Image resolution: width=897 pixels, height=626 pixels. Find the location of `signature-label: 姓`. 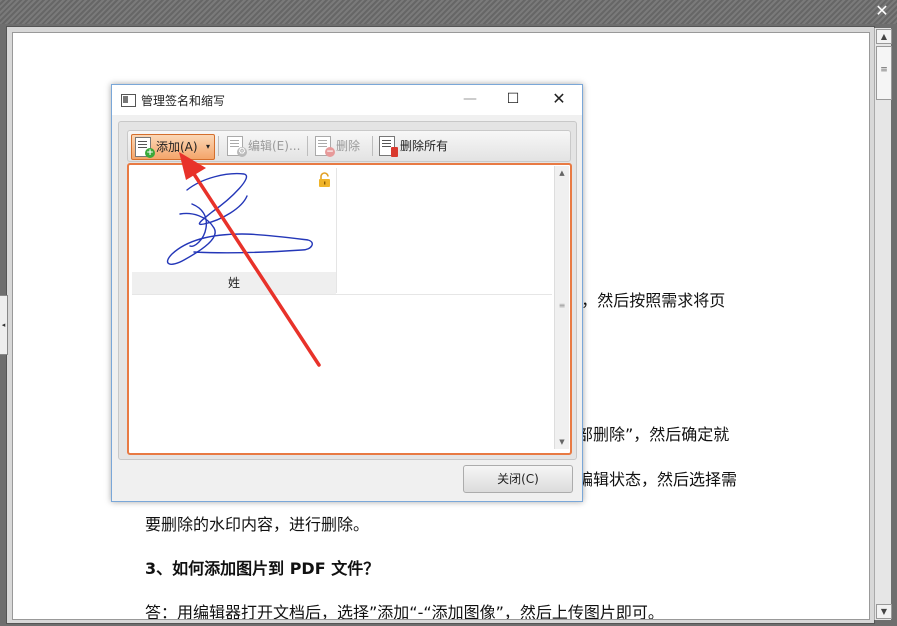

signature-label: 姓 is located at coordinates (234, 283).